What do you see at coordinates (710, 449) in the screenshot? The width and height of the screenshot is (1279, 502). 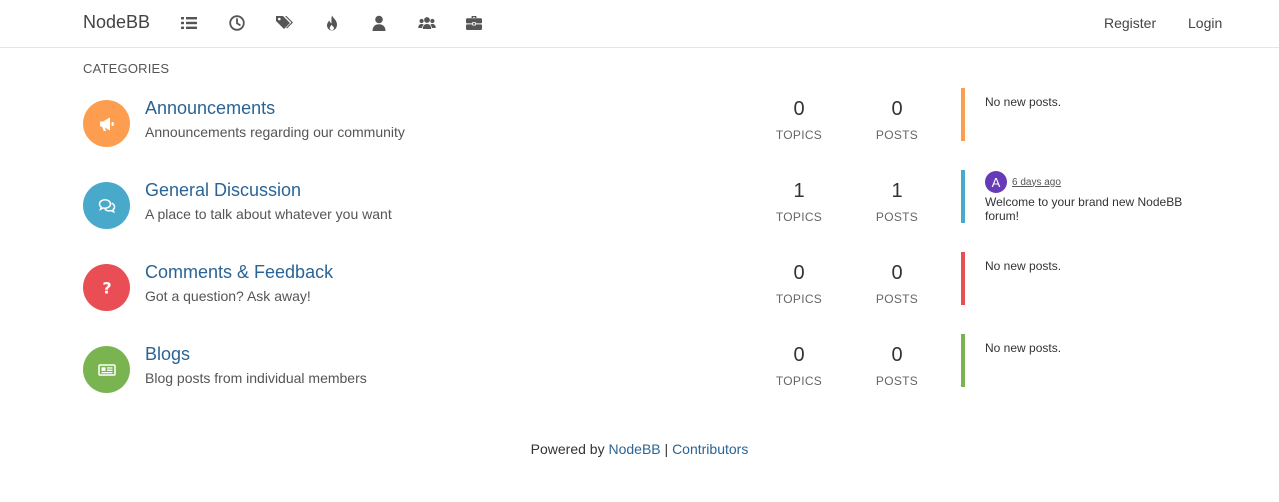 I see `contributors-link: Contributors` at bounding box center [710, 449].